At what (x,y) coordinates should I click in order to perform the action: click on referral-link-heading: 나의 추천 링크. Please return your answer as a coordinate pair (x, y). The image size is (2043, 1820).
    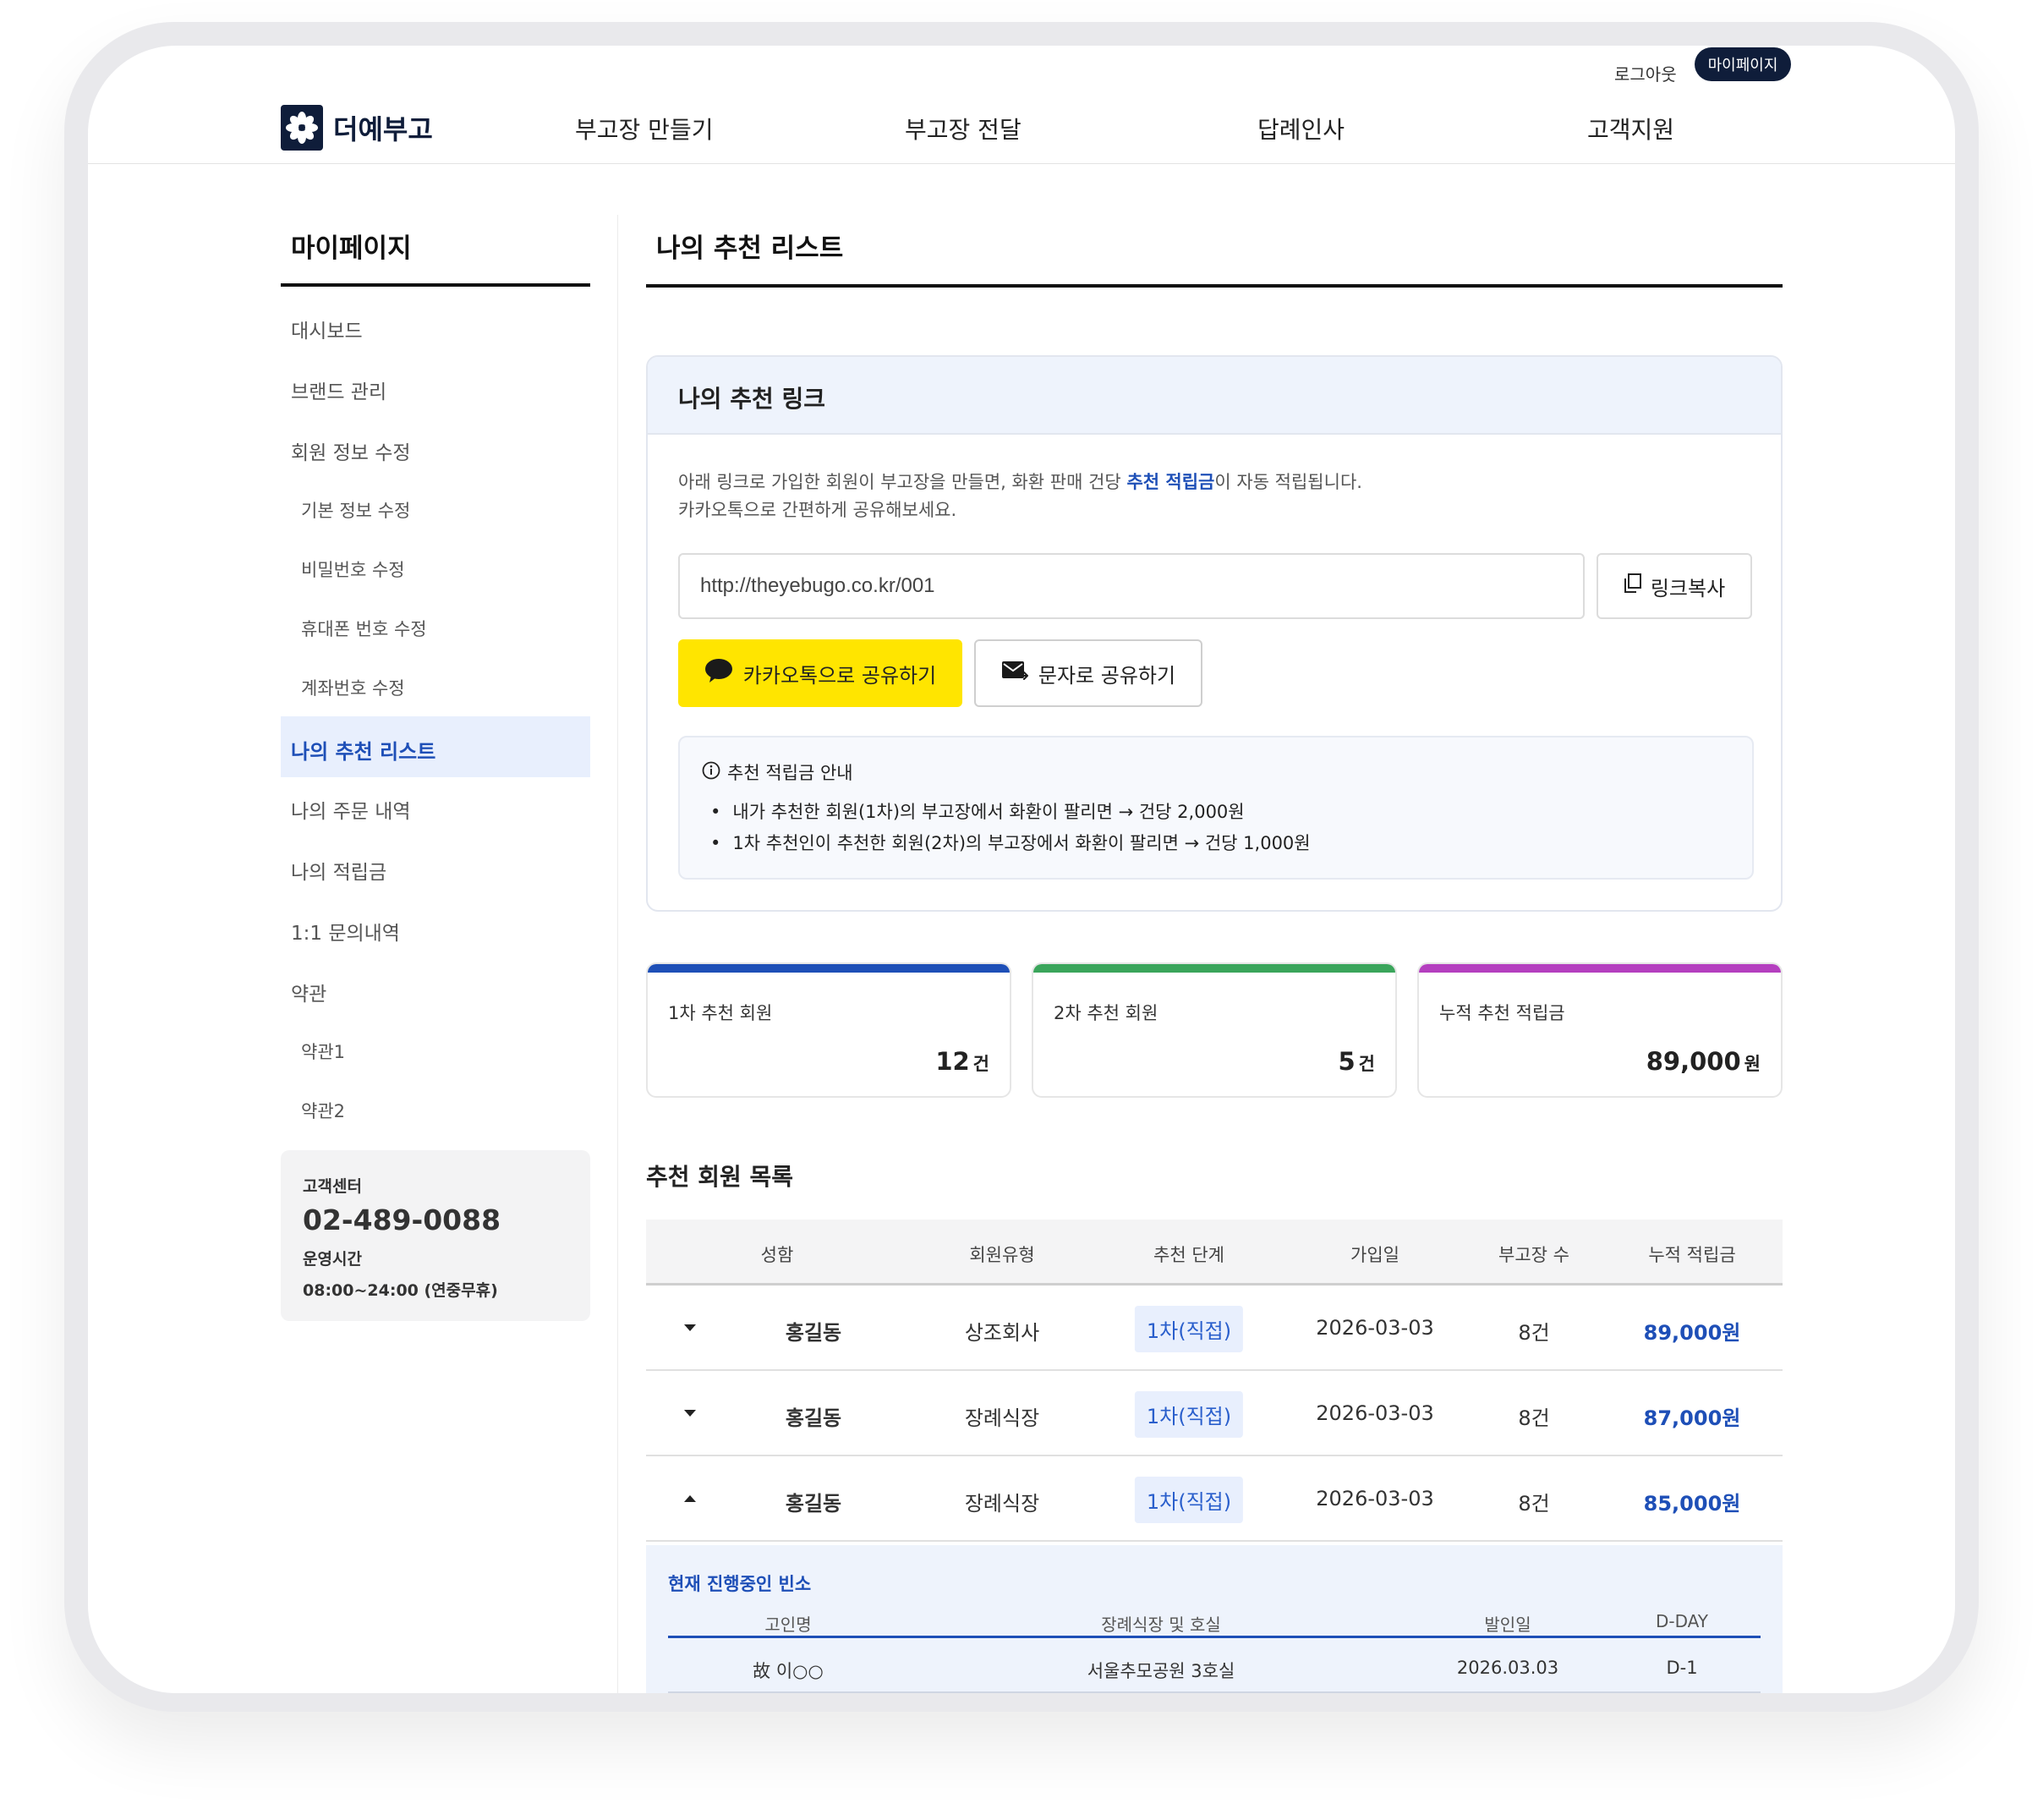
    Looking at the image, I should click on (1214, 396).